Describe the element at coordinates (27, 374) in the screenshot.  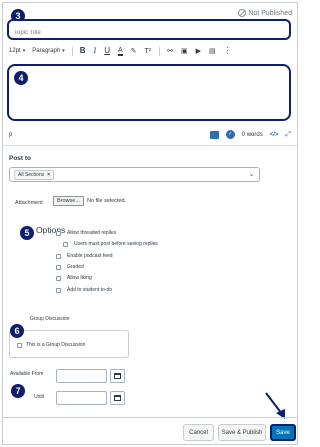
I see `available-from-label: Available From` at that location.